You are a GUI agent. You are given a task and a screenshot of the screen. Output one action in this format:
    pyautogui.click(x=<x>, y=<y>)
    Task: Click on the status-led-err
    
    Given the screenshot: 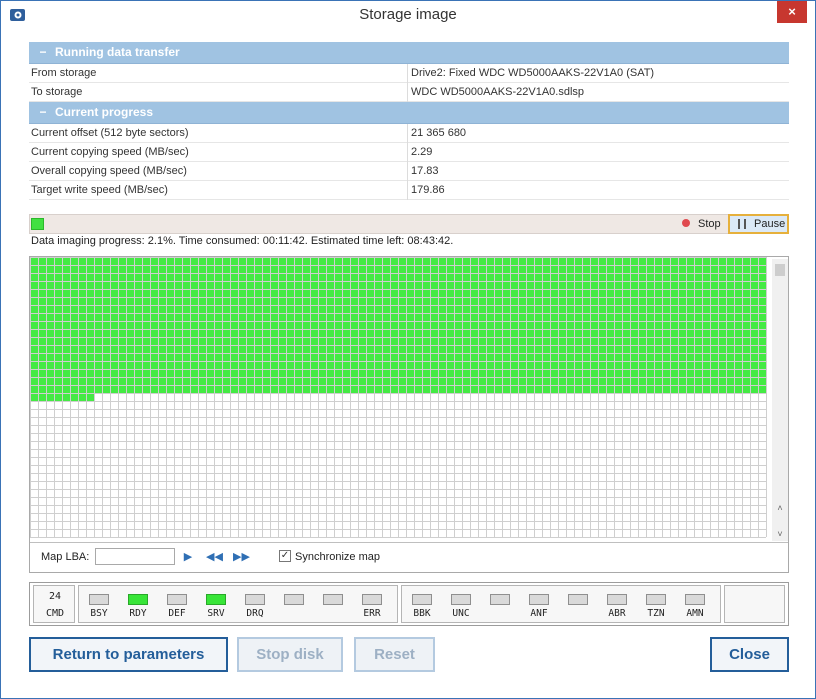 What is the action you would take?
    pyautogui.click(x=372, y=599)
    